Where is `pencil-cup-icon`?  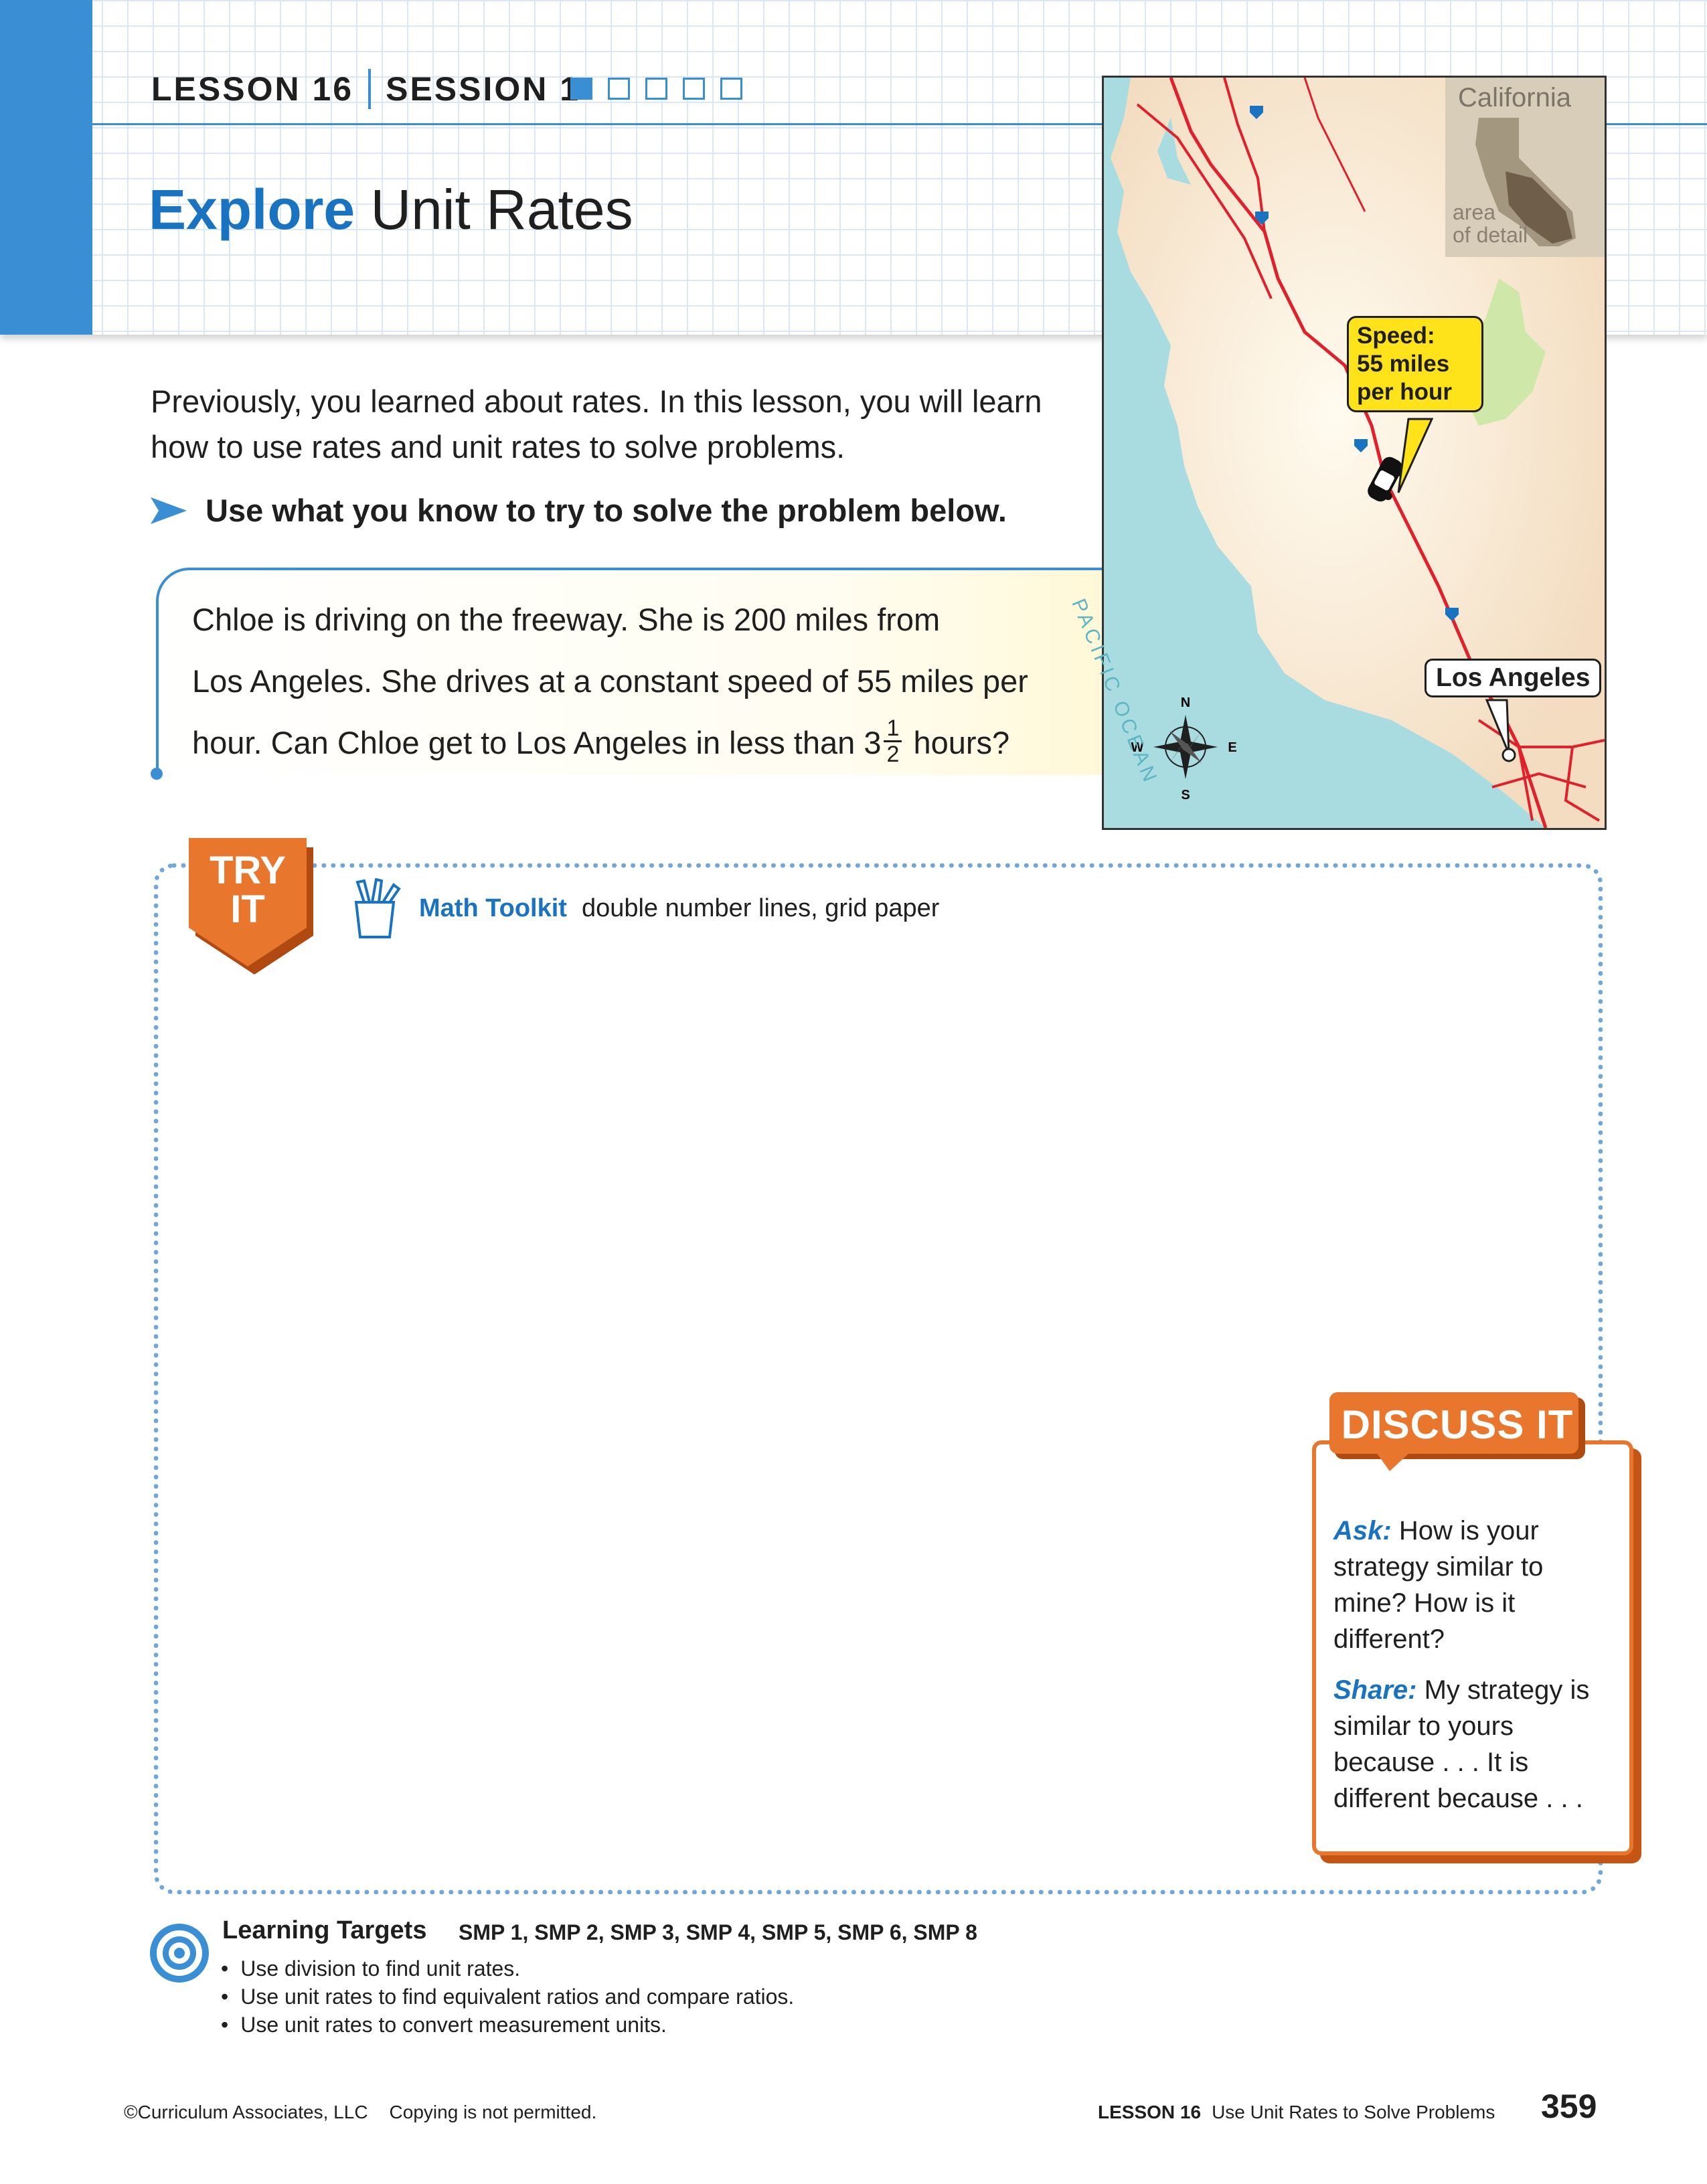
pencil-cup-icon is located at coordinates (378, 908).